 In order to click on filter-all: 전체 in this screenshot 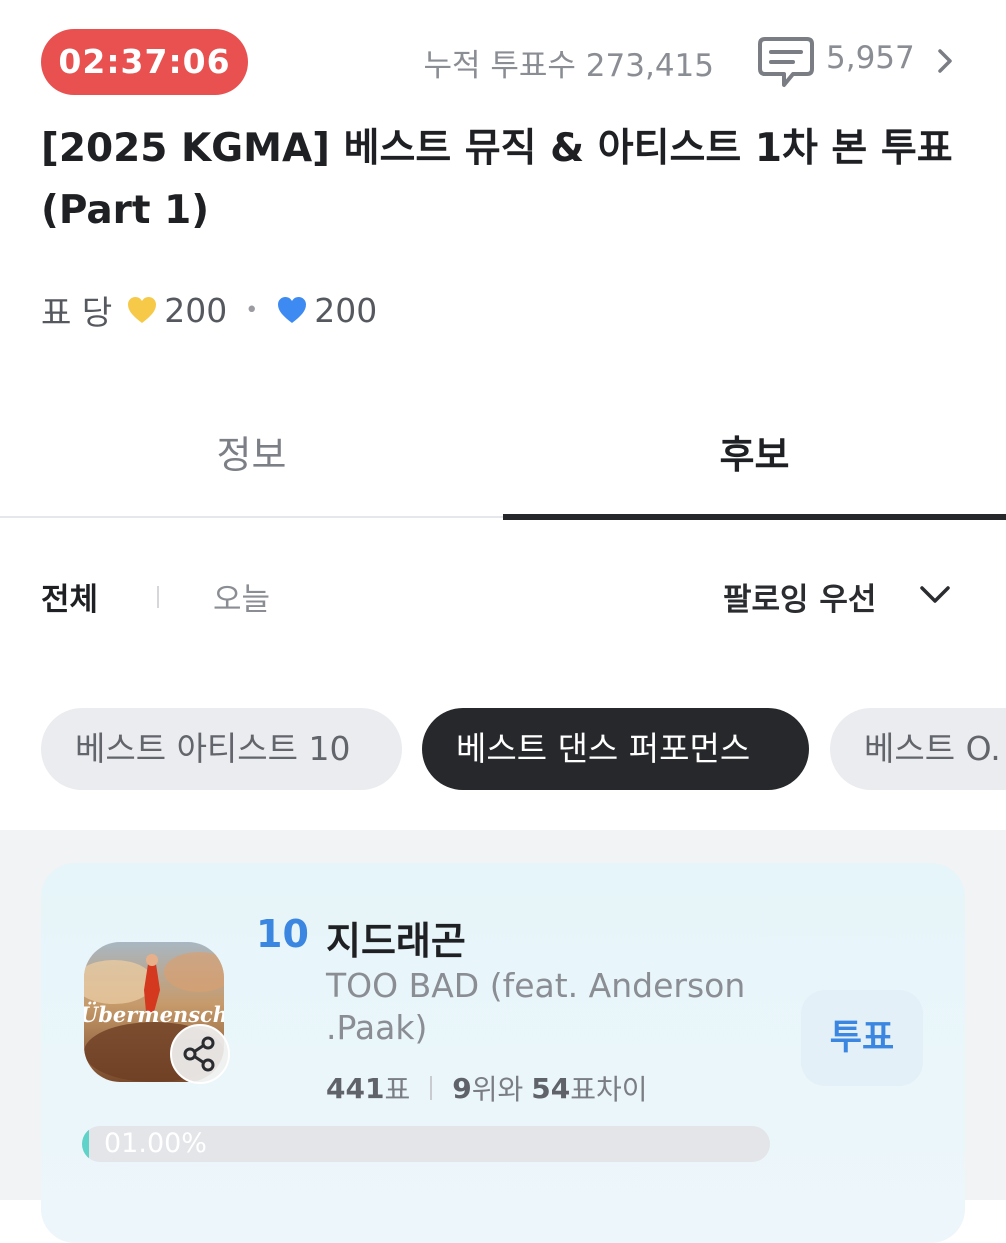, I will do `click(69, 596)`.